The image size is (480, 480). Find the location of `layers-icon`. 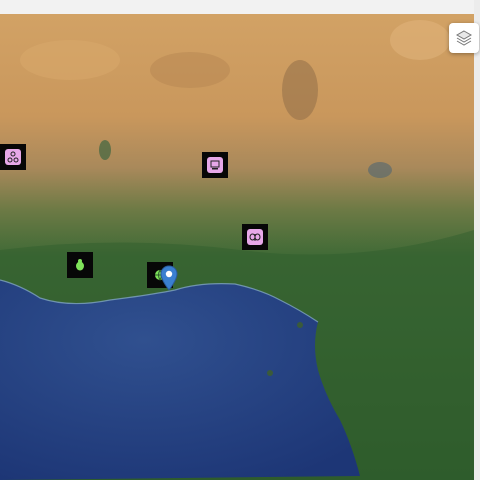

layers-icon is located at coordinates (464, 38).